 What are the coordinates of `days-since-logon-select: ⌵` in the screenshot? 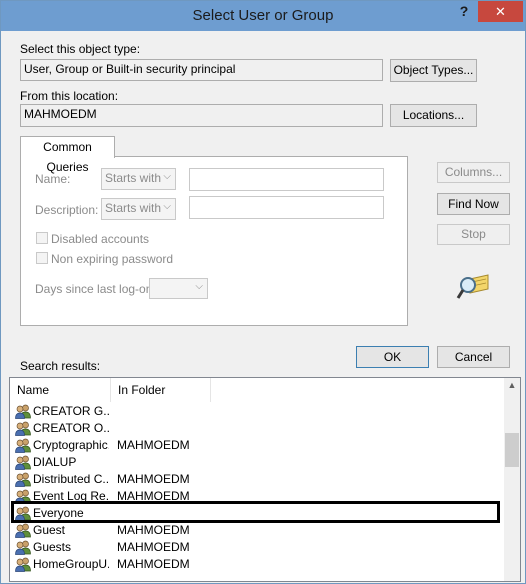 It's located at (178, 288).